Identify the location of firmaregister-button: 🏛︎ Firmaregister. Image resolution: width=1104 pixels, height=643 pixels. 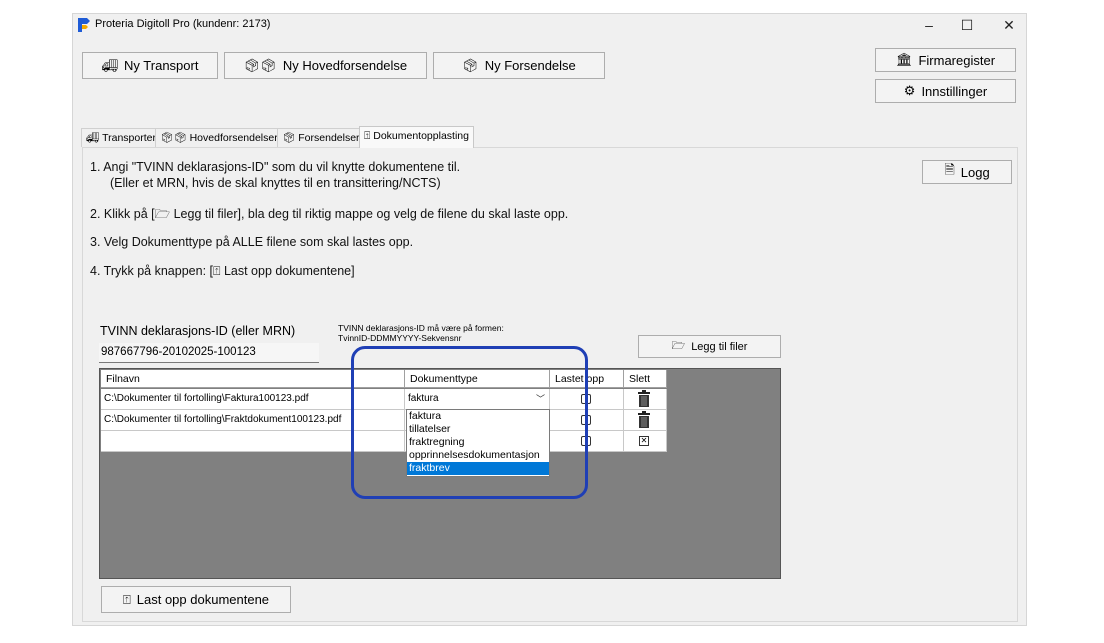
(945, 60).